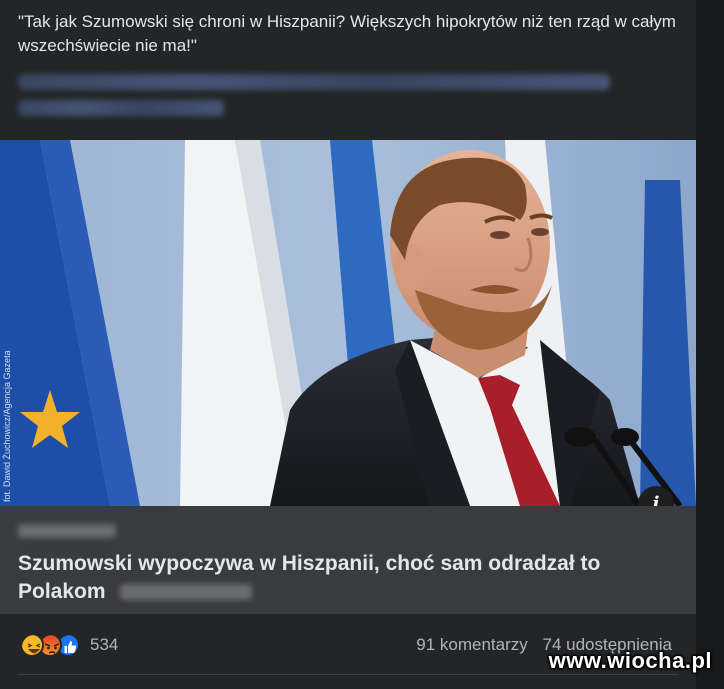 This screenshot has width=724, height=689. Describe the element at coordinates (630, 660) in the screenshot. I see `watermark: www.wiocha.pl` at that location.